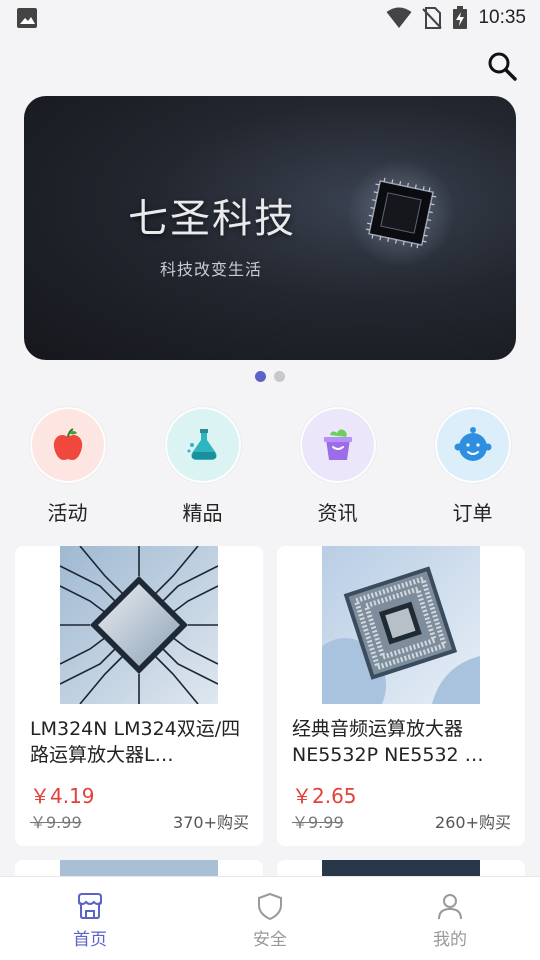 The width and height of the screenshot is (540, 960). What do you see at coordinates (270, 906) in the screenshot?
I see `shield-icon` at bounding box center [270, 906].